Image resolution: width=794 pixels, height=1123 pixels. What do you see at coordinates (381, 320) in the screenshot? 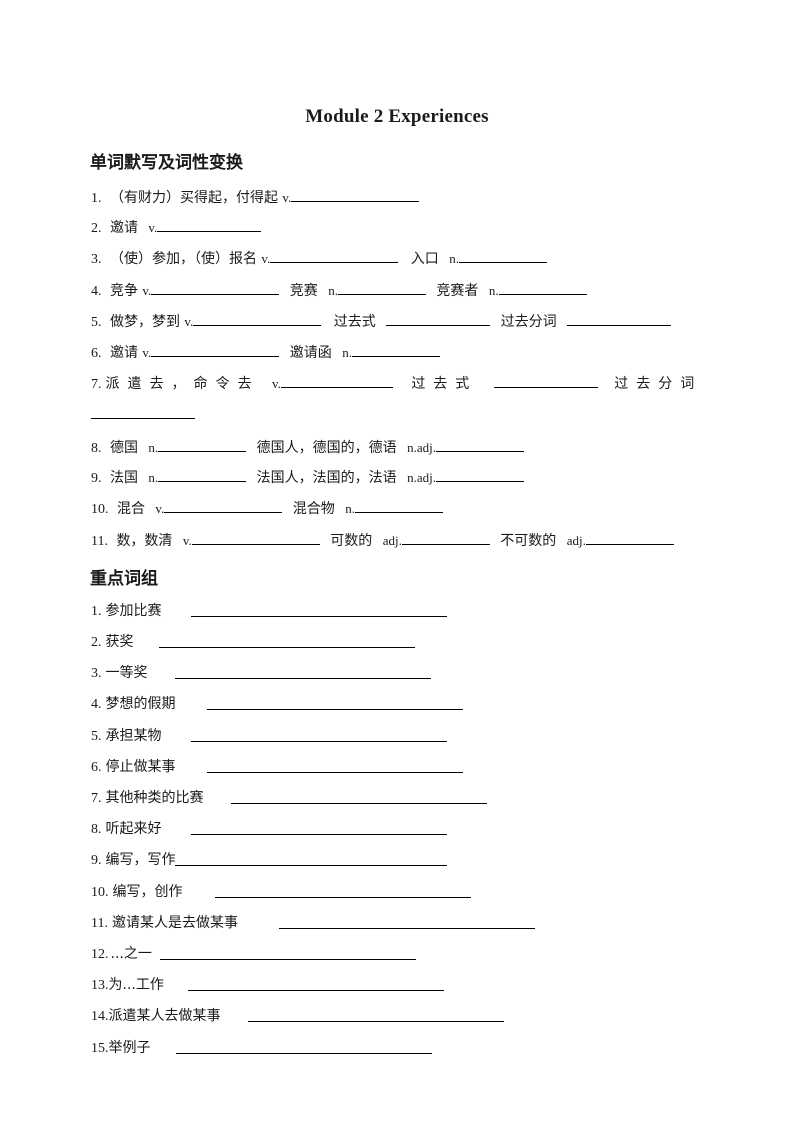
I see `vocab-item: 5. 做梦，梦到 v. 过去式 过去分词` at bounding box center [381, 320].